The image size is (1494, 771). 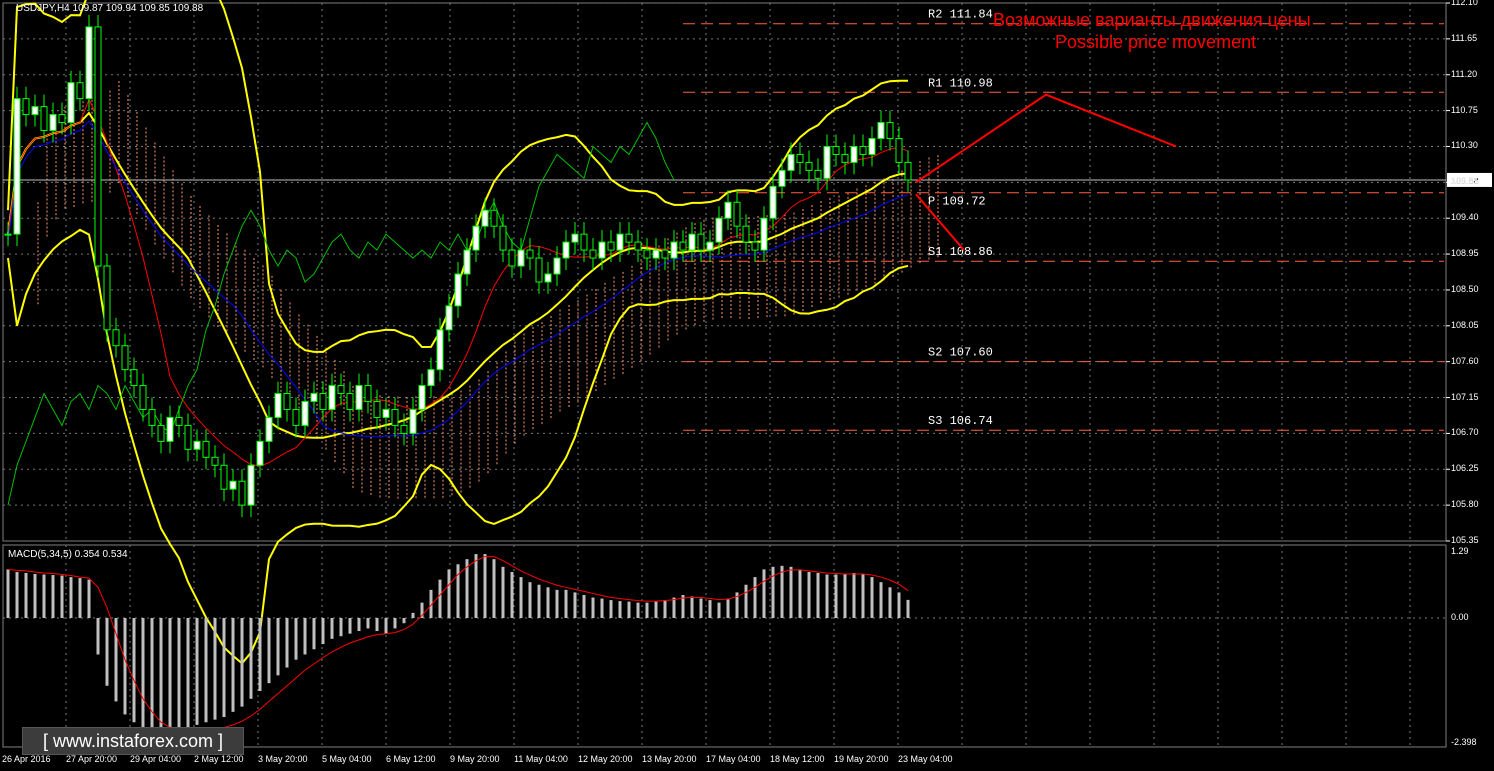 I want to click on price-axis-label: 106.70, so click(x=1465, y=432).